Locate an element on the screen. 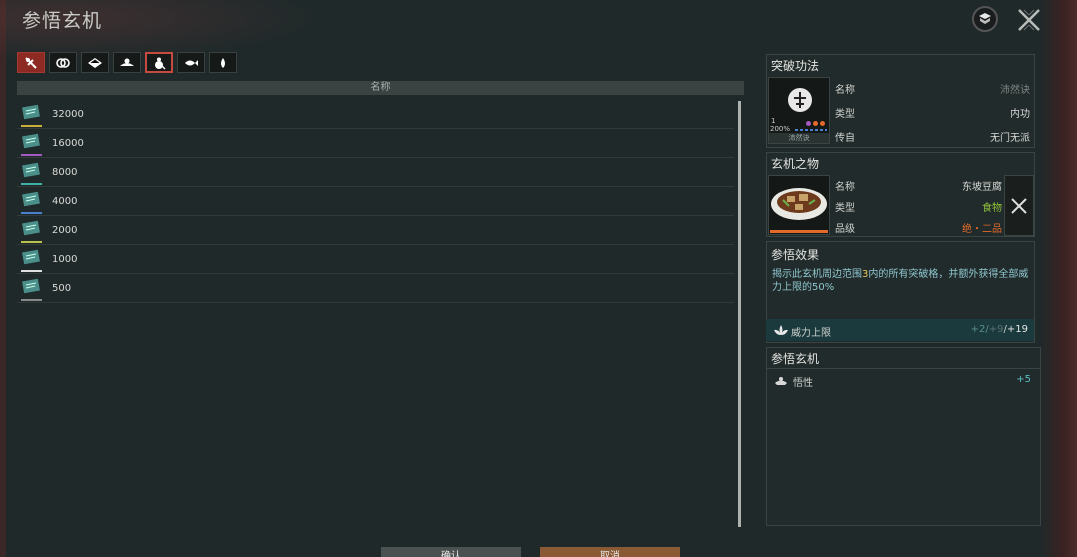 Image resolution: width=1077 pixels, height=557 pixels. window-title: 参悟玄机 is located at coordinates (62, 21).